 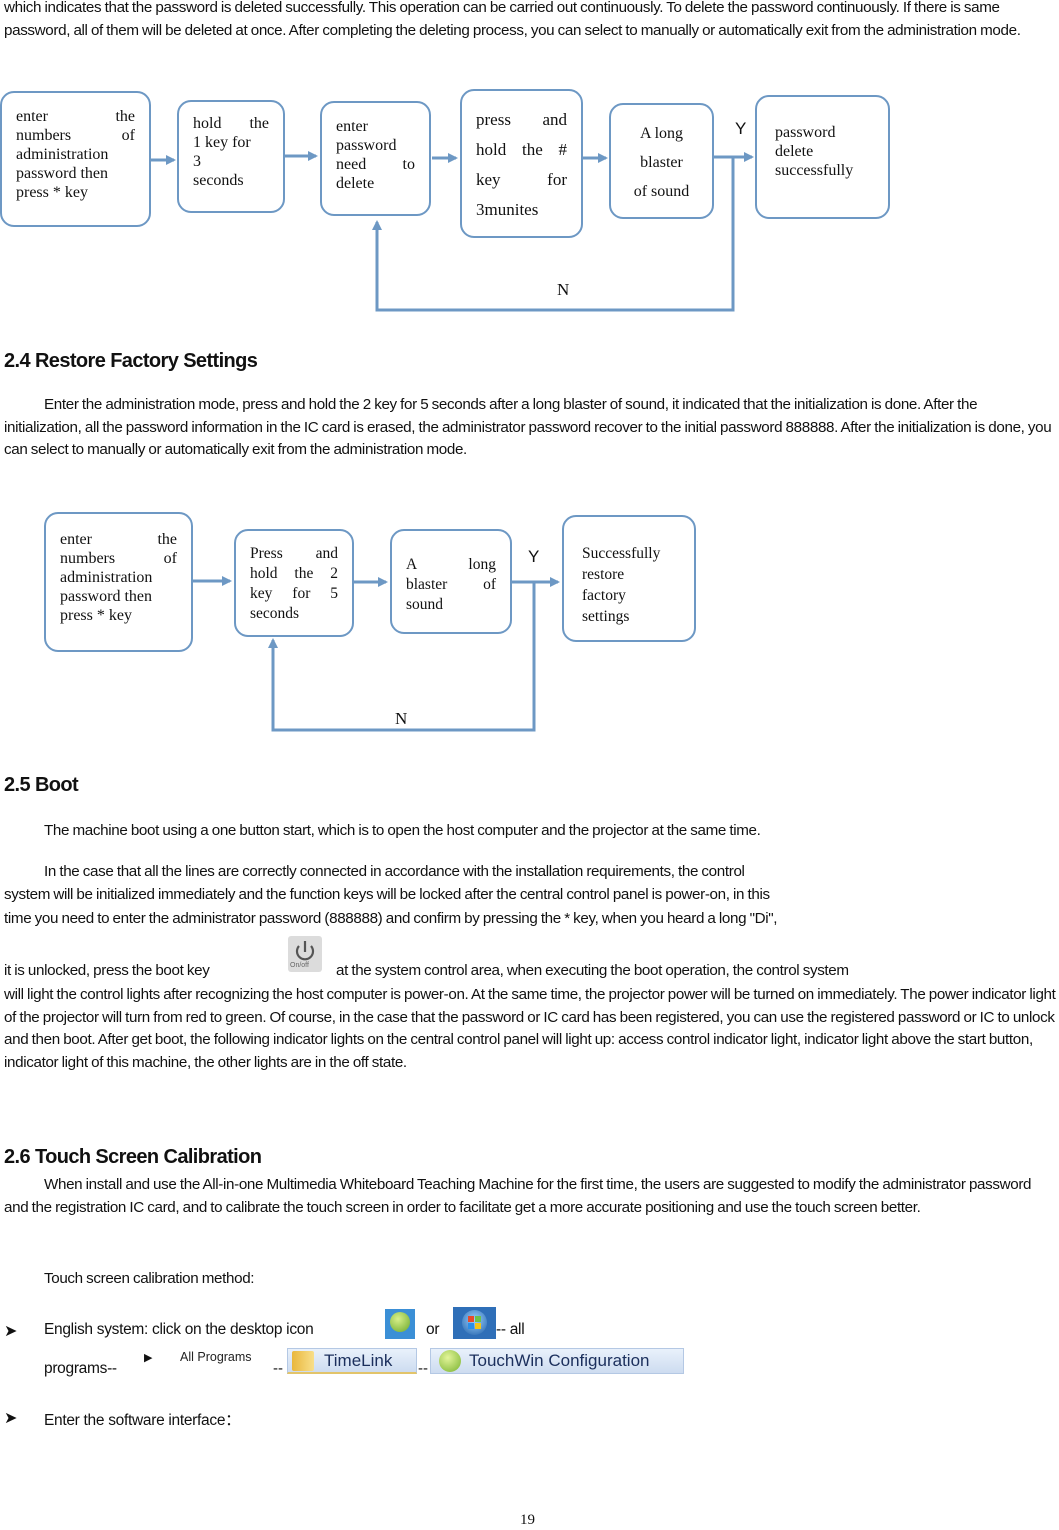 I want to click on step-text: key for, so click(x=521, y=179).